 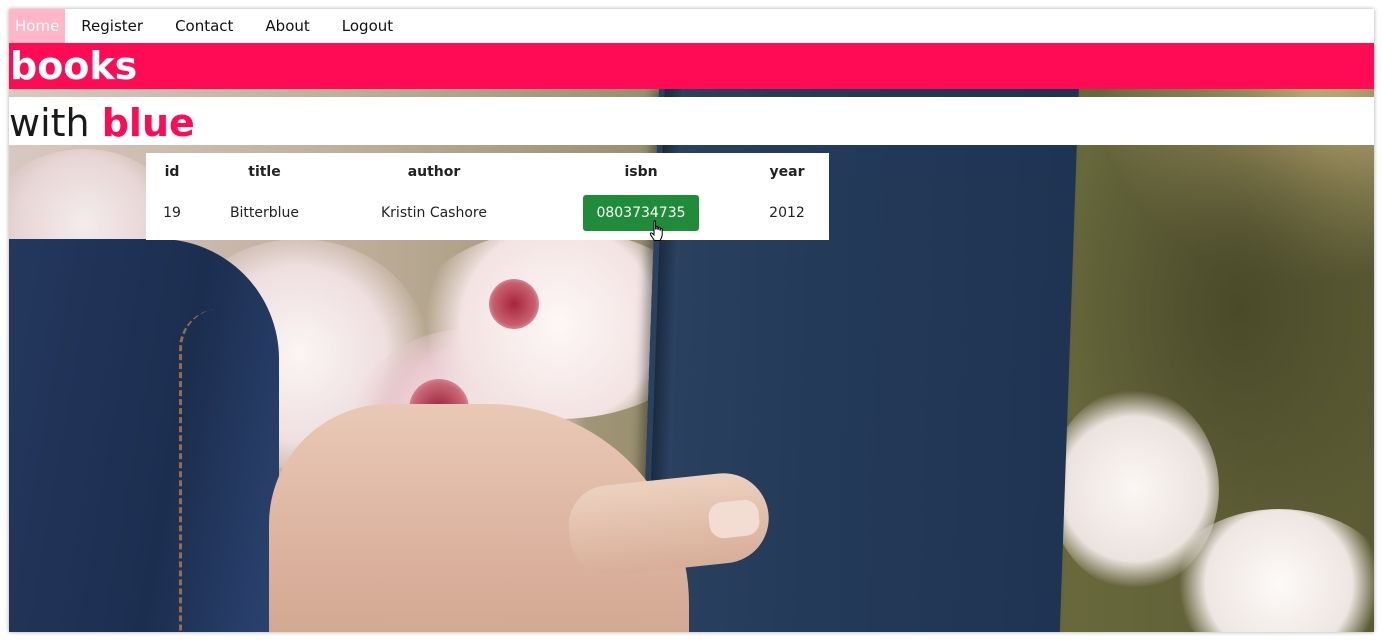 What do you see at coordinates (641, 172) in the screenshot?
I see `column-header-isbn: isbn` at bounding box center [641, 172].